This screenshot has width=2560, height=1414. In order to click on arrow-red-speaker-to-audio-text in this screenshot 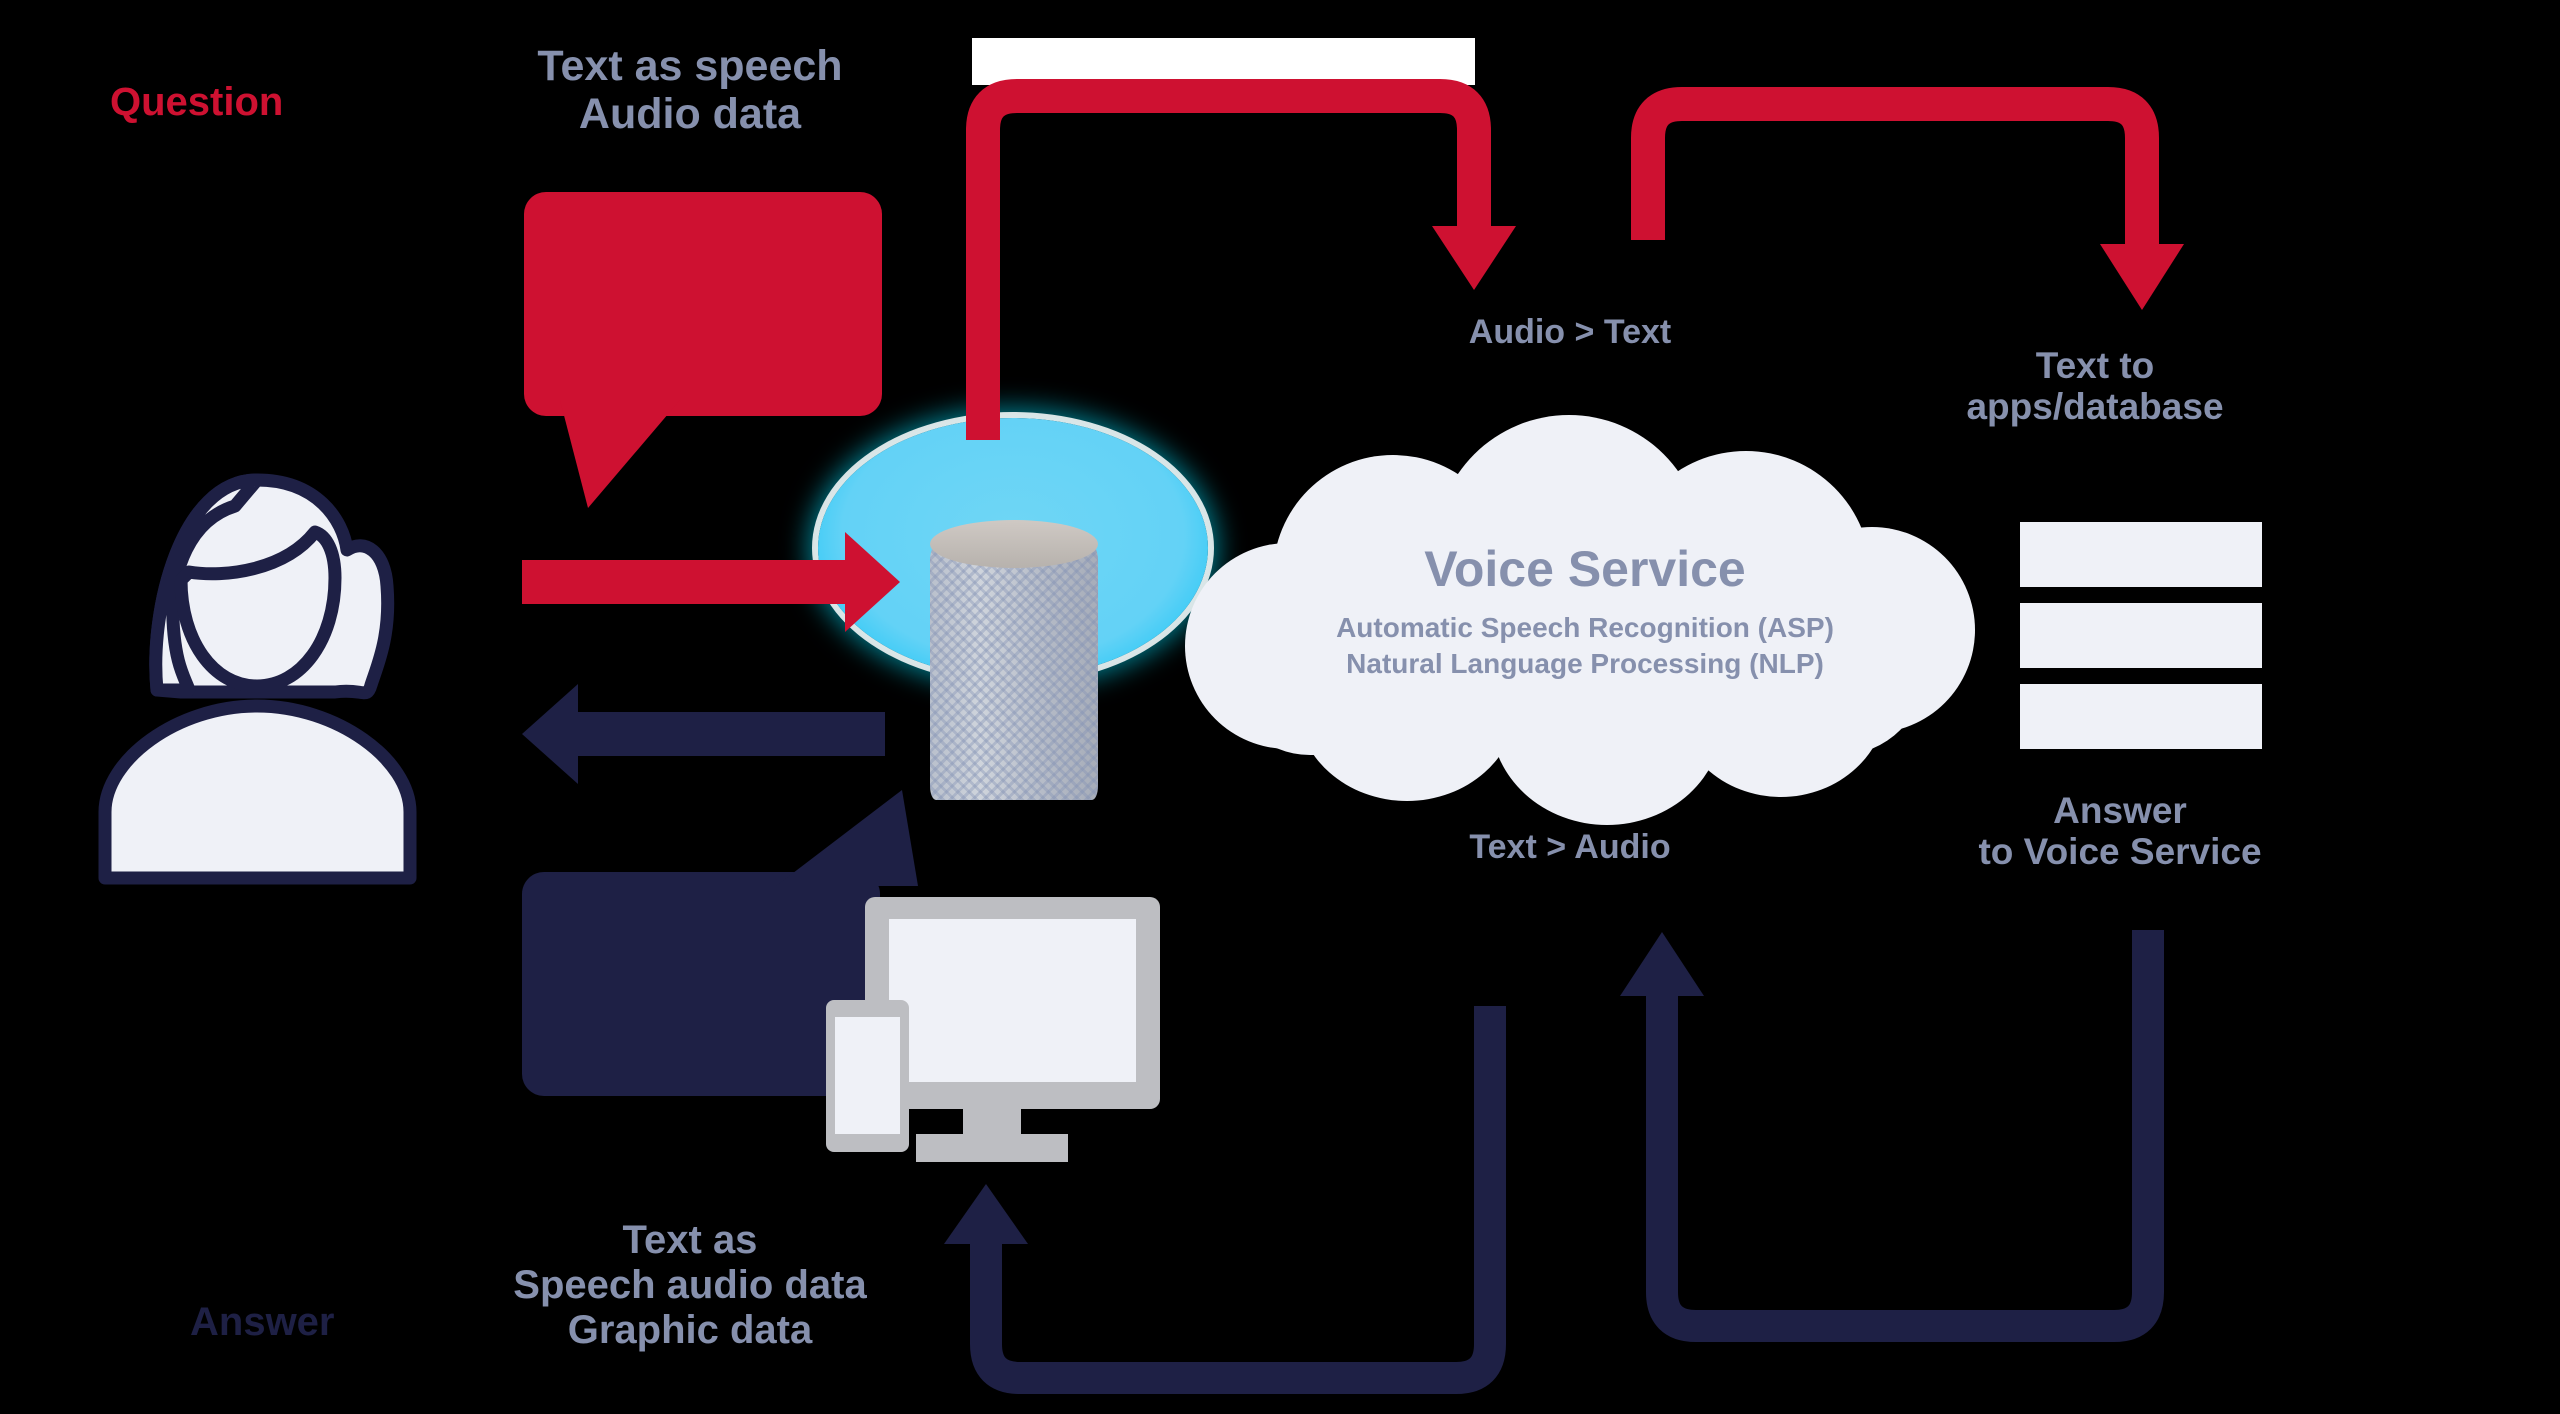, I will do `click(1228, 259)`.